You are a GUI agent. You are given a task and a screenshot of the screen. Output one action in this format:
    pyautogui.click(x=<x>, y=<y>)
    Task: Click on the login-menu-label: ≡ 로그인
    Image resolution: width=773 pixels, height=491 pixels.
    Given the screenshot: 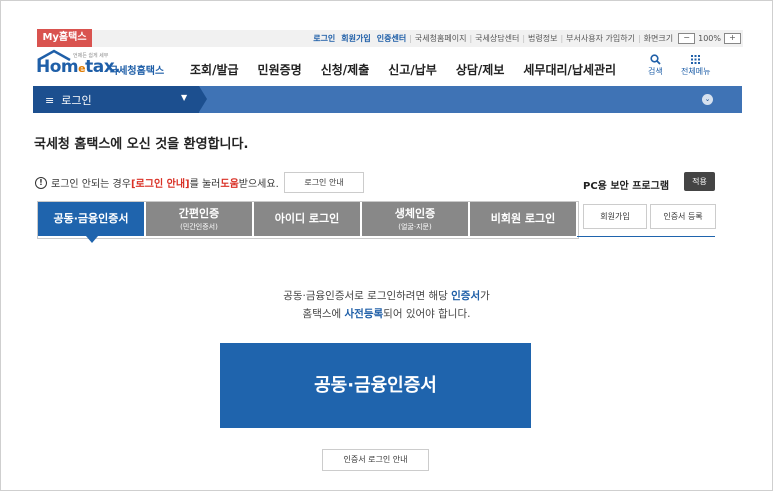 What is the action you would take?
    pyautogui.click(x=68, y=100)
    